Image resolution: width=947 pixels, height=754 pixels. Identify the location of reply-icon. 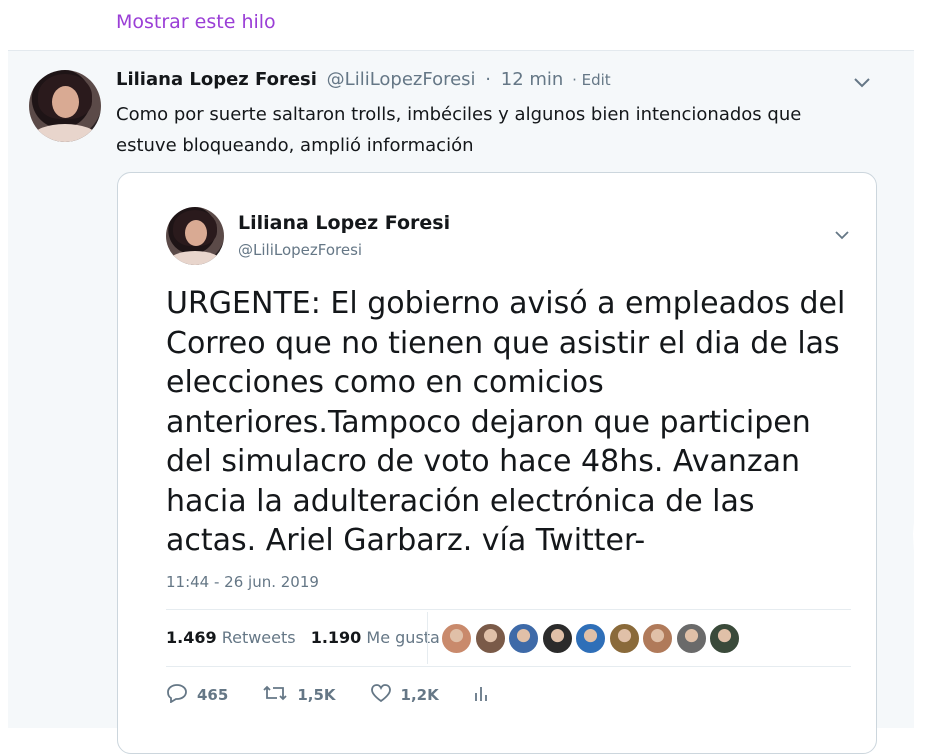
(177, 695).